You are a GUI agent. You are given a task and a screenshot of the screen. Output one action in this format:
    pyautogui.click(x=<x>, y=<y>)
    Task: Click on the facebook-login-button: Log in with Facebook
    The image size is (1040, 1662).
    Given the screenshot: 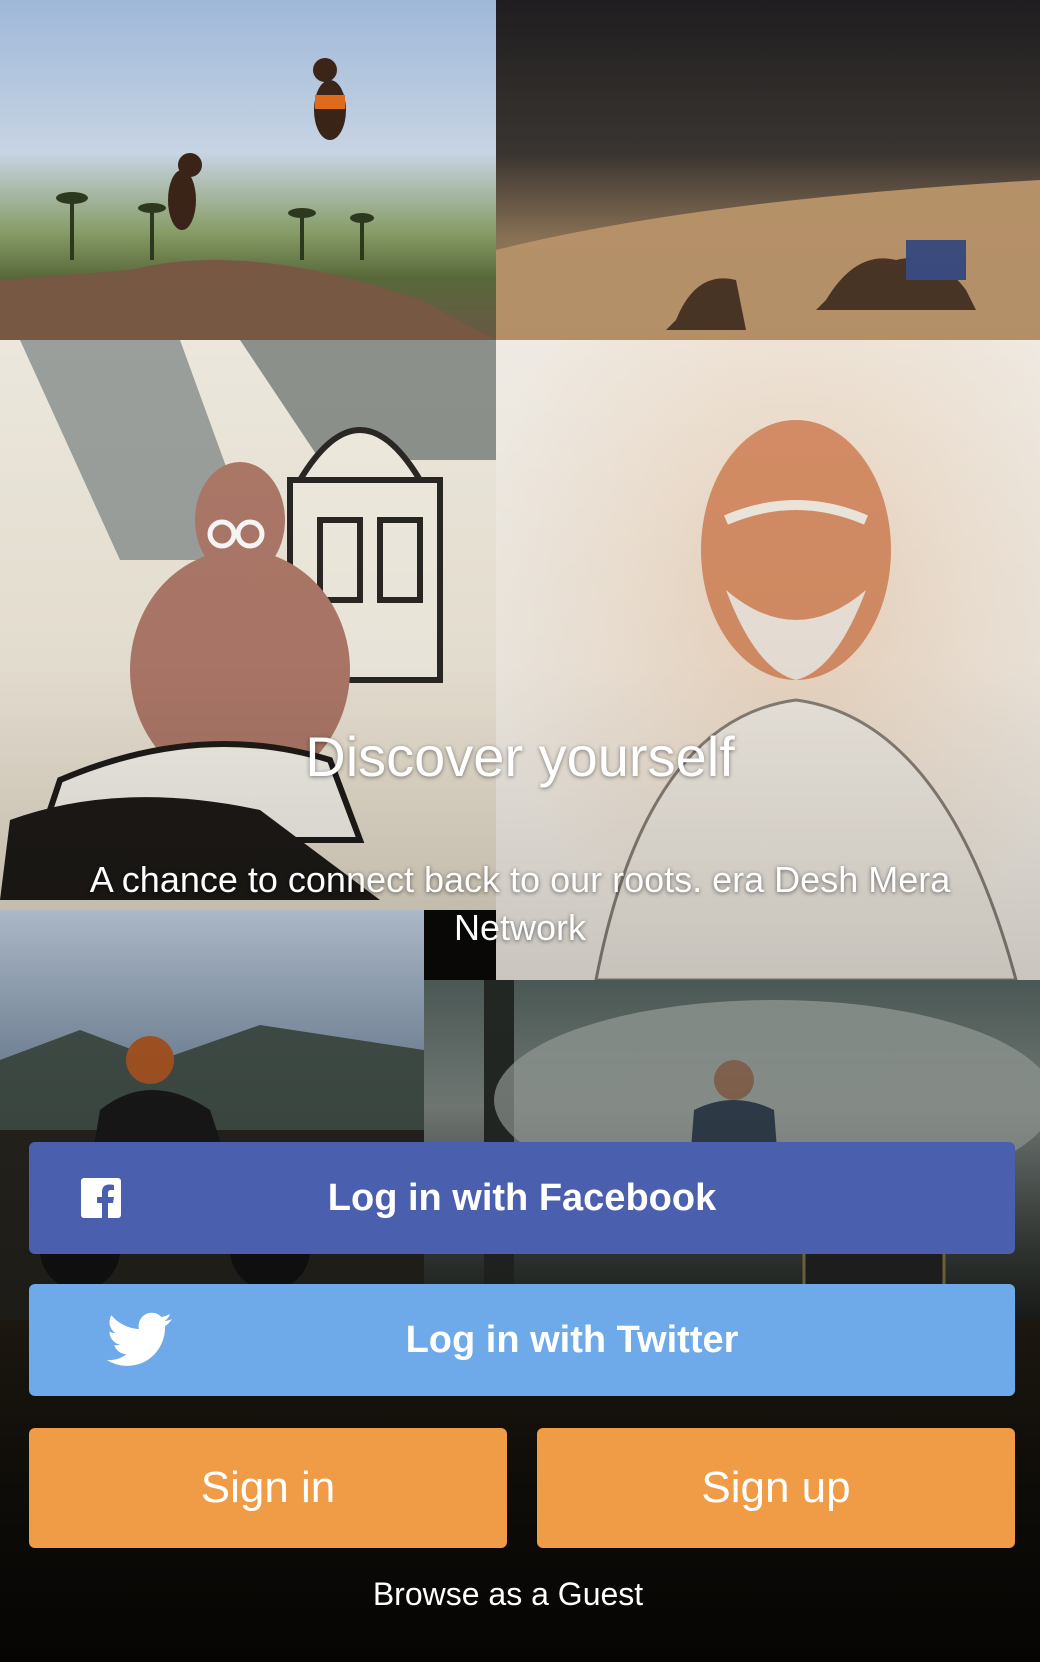 What is the action you would take?
    pyautogui.click(x=522, y=1198)
    